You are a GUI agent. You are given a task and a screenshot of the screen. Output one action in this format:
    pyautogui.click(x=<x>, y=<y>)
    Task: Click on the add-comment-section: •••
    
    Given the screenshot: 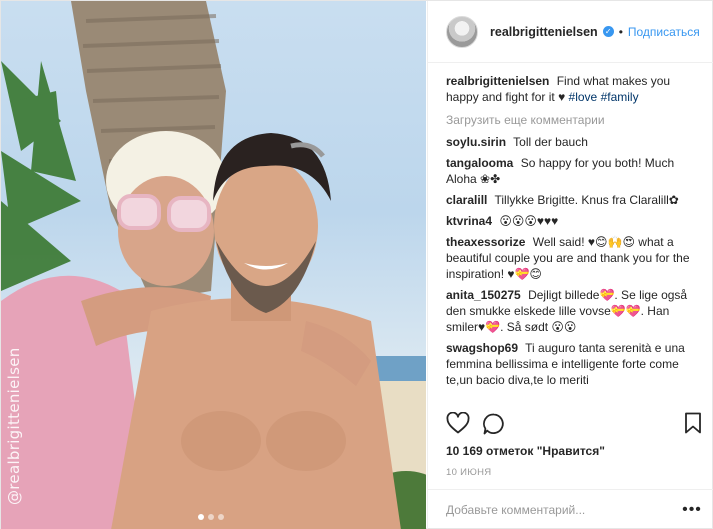 What is the action you would take?
    pyautogui.click(x=570, y=509)
    